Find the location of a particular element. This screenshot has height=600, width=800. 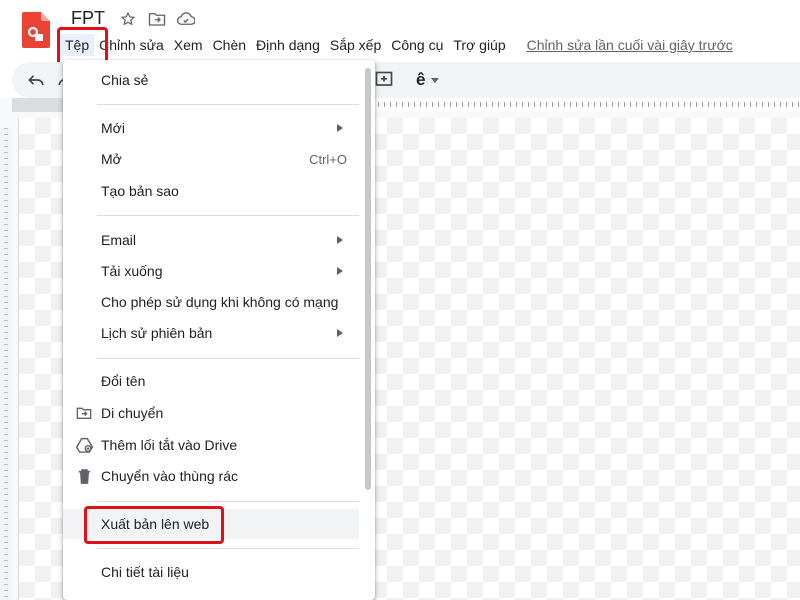

highlight-box-publish is located at coordinates (154, 525).